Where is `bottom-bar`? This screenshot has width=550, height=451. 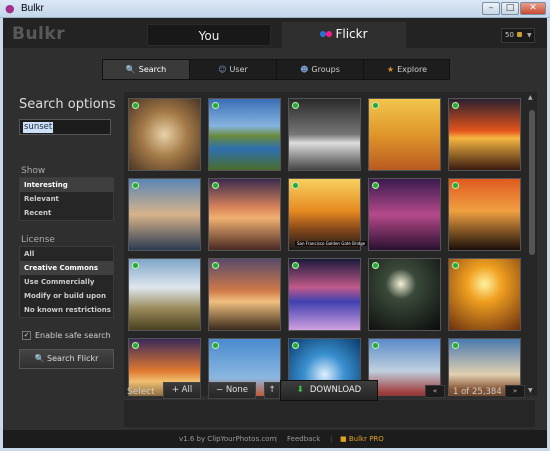
bottom-bar is located at coordinates (329, 413).